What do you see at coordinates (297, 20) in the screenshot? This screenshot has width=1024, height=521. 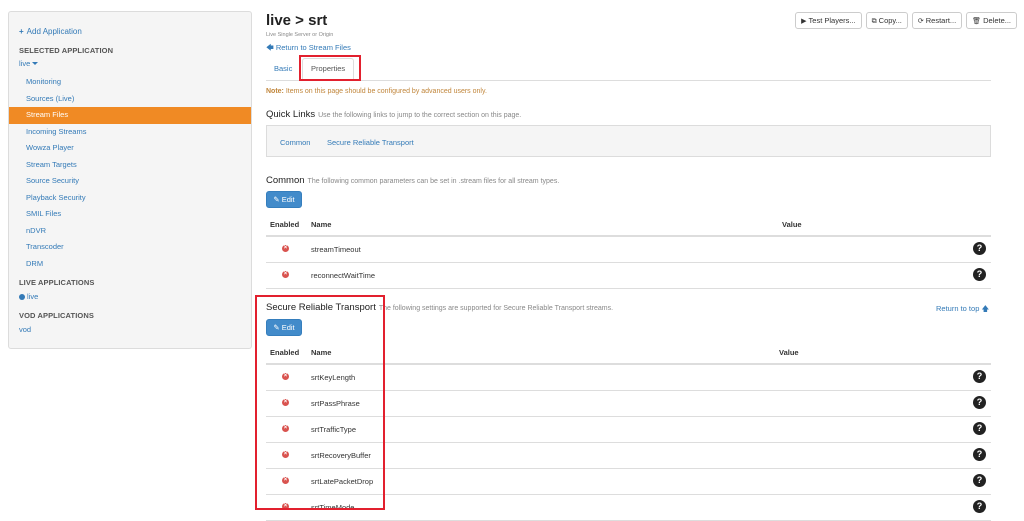 I see `page-title: live > srt` at bounding box center [297, 20].